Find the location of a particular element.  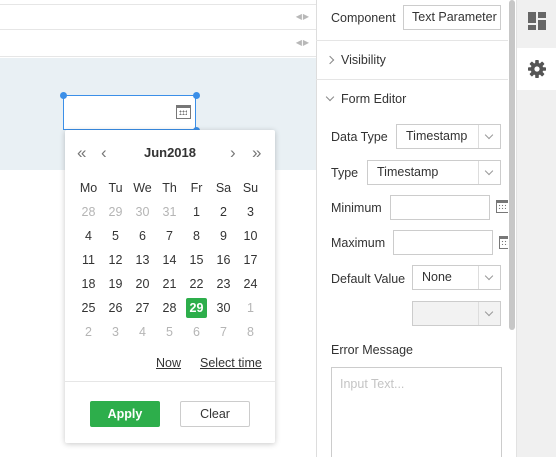

day-cell: 1 is located at coordinates (196, 212).